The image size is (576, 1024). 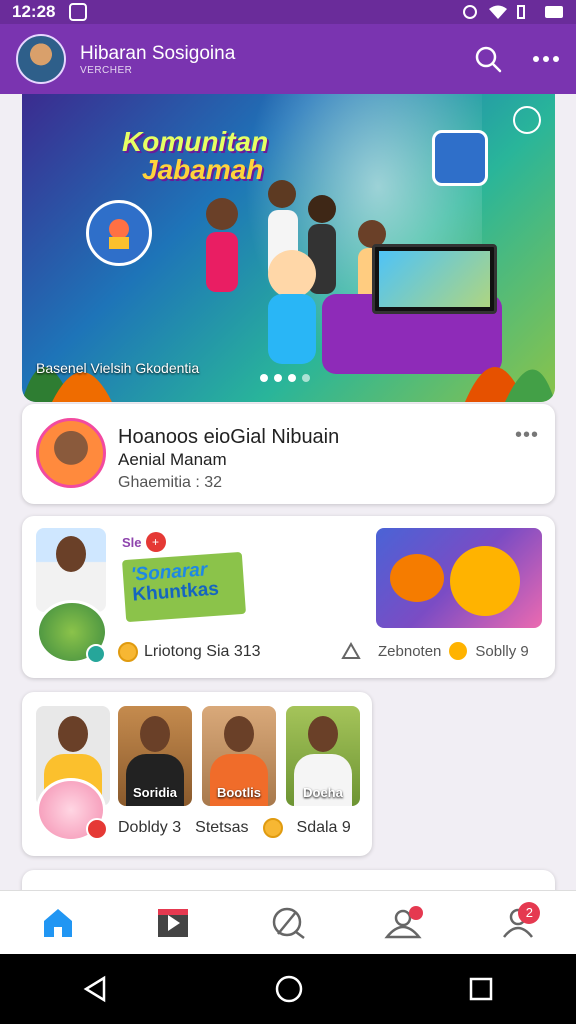 I want to click on card-footer-right: Zebnoten Soblly 9, so click(x=453, y=651).